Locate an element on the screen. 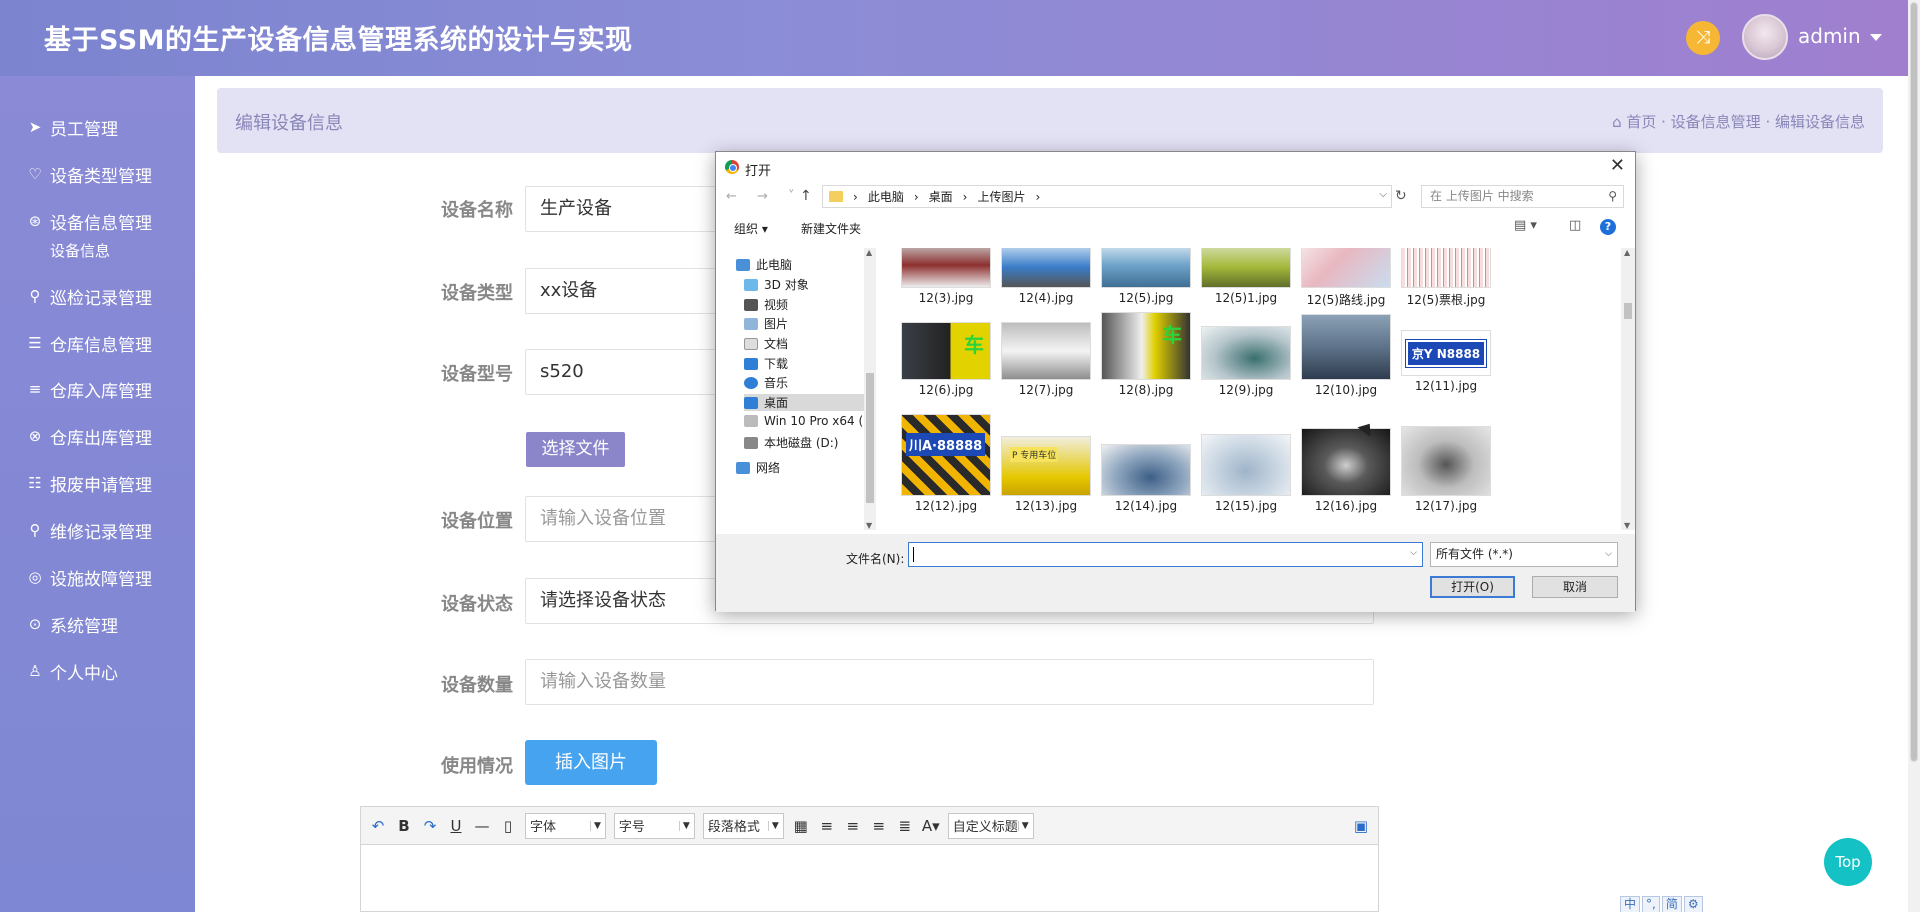  nav-item-downloads: 下载 is located at coordinates (766, 363).